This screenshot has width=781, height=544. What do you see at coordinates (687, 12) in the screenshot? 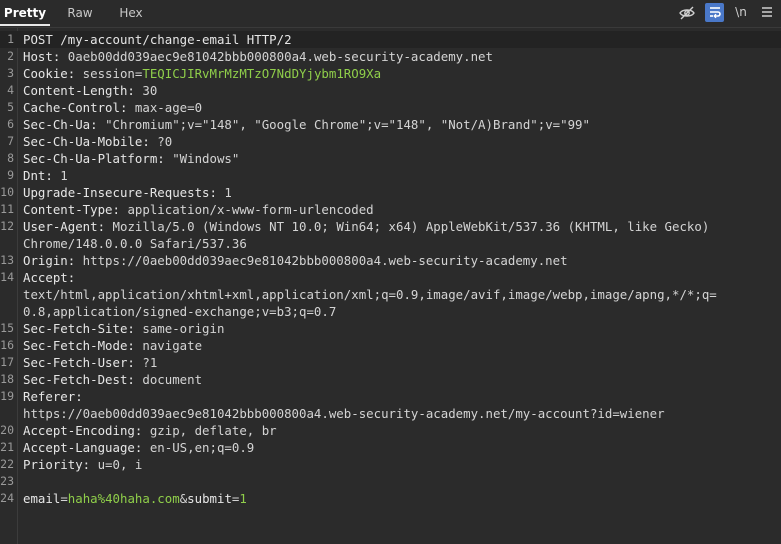
I see `hide-eye-icon` at bounding box center [687, 12].